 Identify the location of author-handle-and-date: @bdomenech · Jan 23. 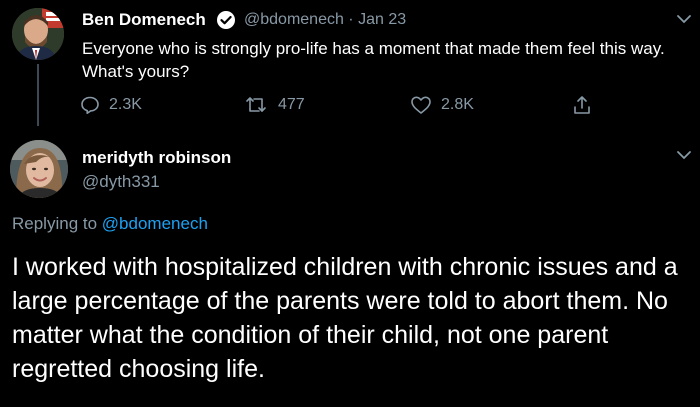
(325, 20).